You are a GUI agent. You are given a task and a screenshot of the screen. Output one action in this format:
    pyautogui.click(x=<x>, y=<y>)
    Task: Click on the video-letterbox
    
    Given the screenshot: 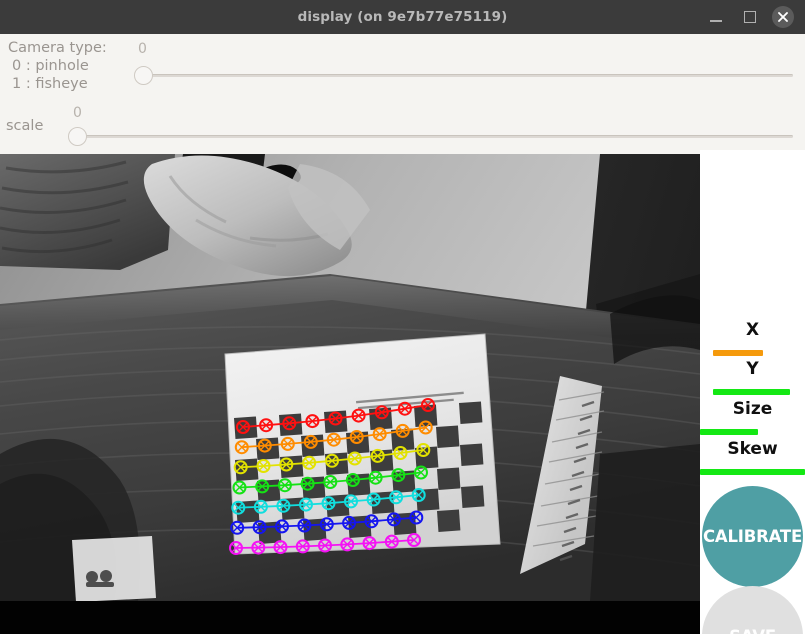 What is the action you would take?
    pyautogui.click(x=350, y=617)
    